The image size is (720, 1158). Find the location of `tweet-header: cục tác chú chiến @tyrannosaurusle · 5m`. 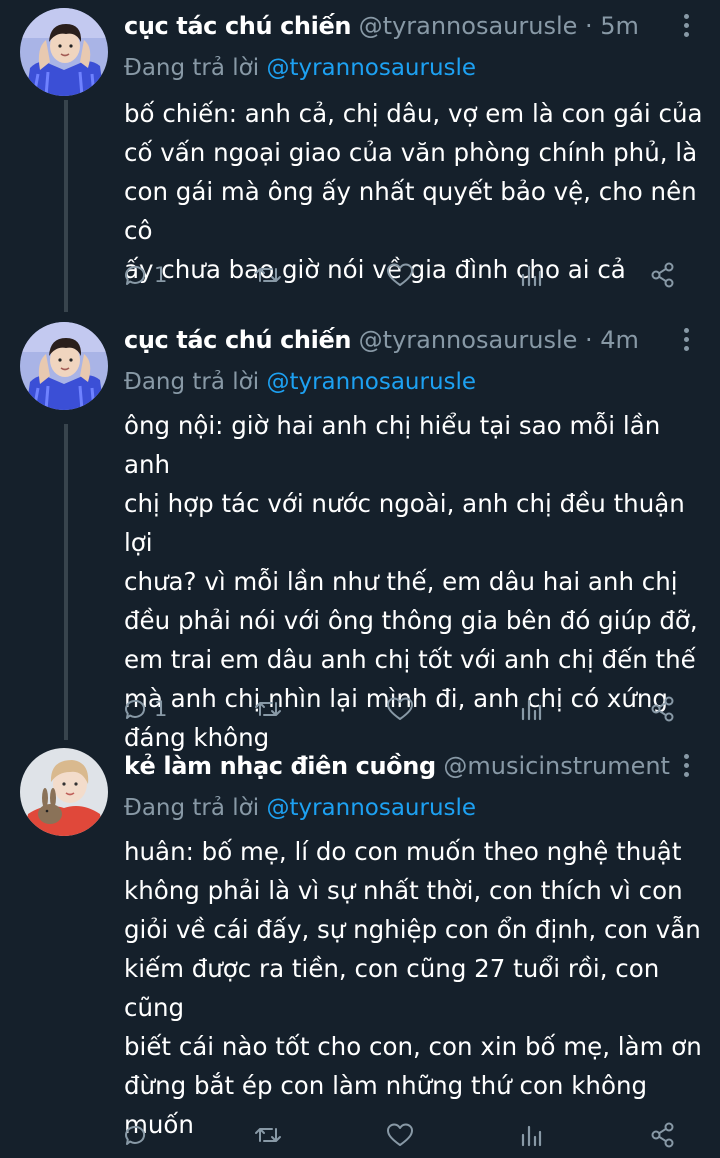

tweet-header: cục tác chú chiến @tyrannosaurusle · 5m is located at coordinates (399, 26).